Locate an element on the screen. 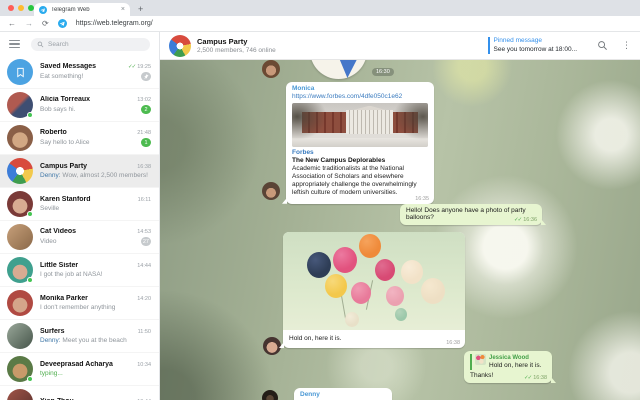 The height and width of the screenshot is (400, 640). sidebar-topbar is located at coordinates (79, 44).